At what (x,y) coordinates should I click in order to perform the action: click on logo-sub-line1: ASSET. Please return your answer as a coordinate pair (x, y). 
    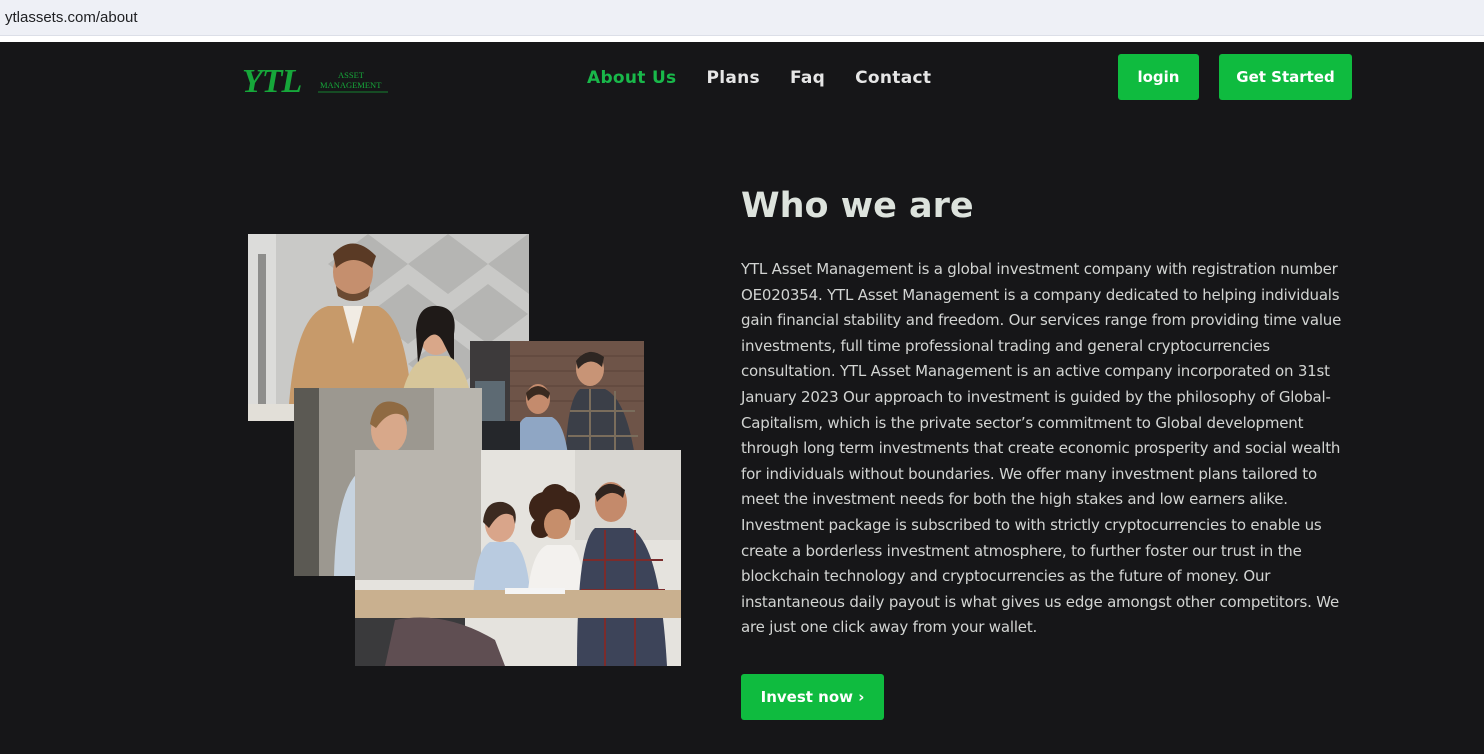
    Looking at the image, I should click on (351, 75).